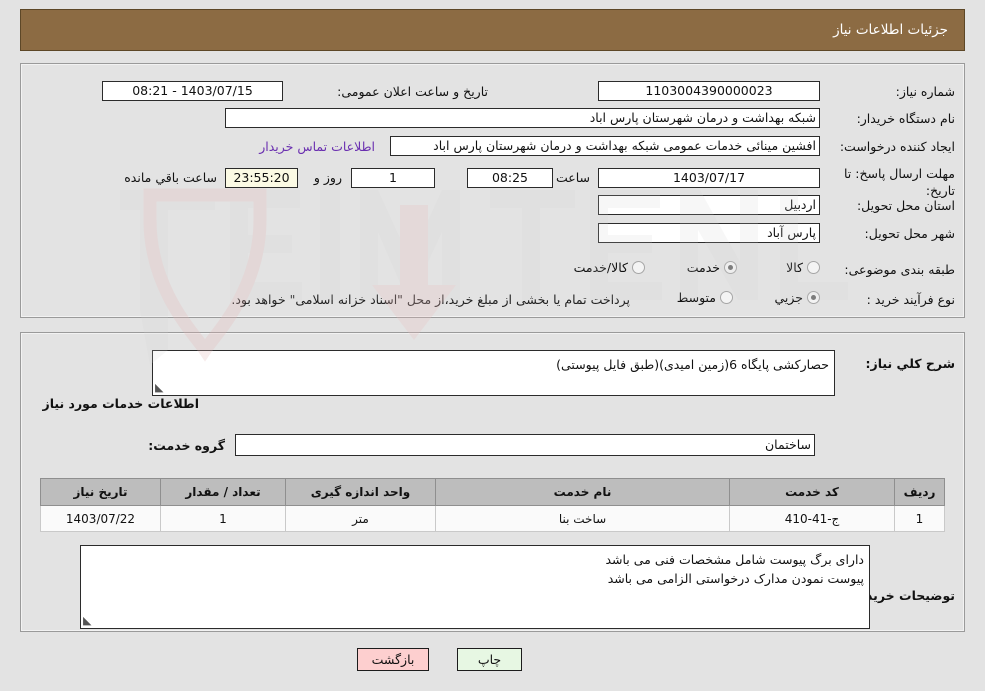  I want to click on category-label: طبقه بندی موضوعی:, so click(899, 269).